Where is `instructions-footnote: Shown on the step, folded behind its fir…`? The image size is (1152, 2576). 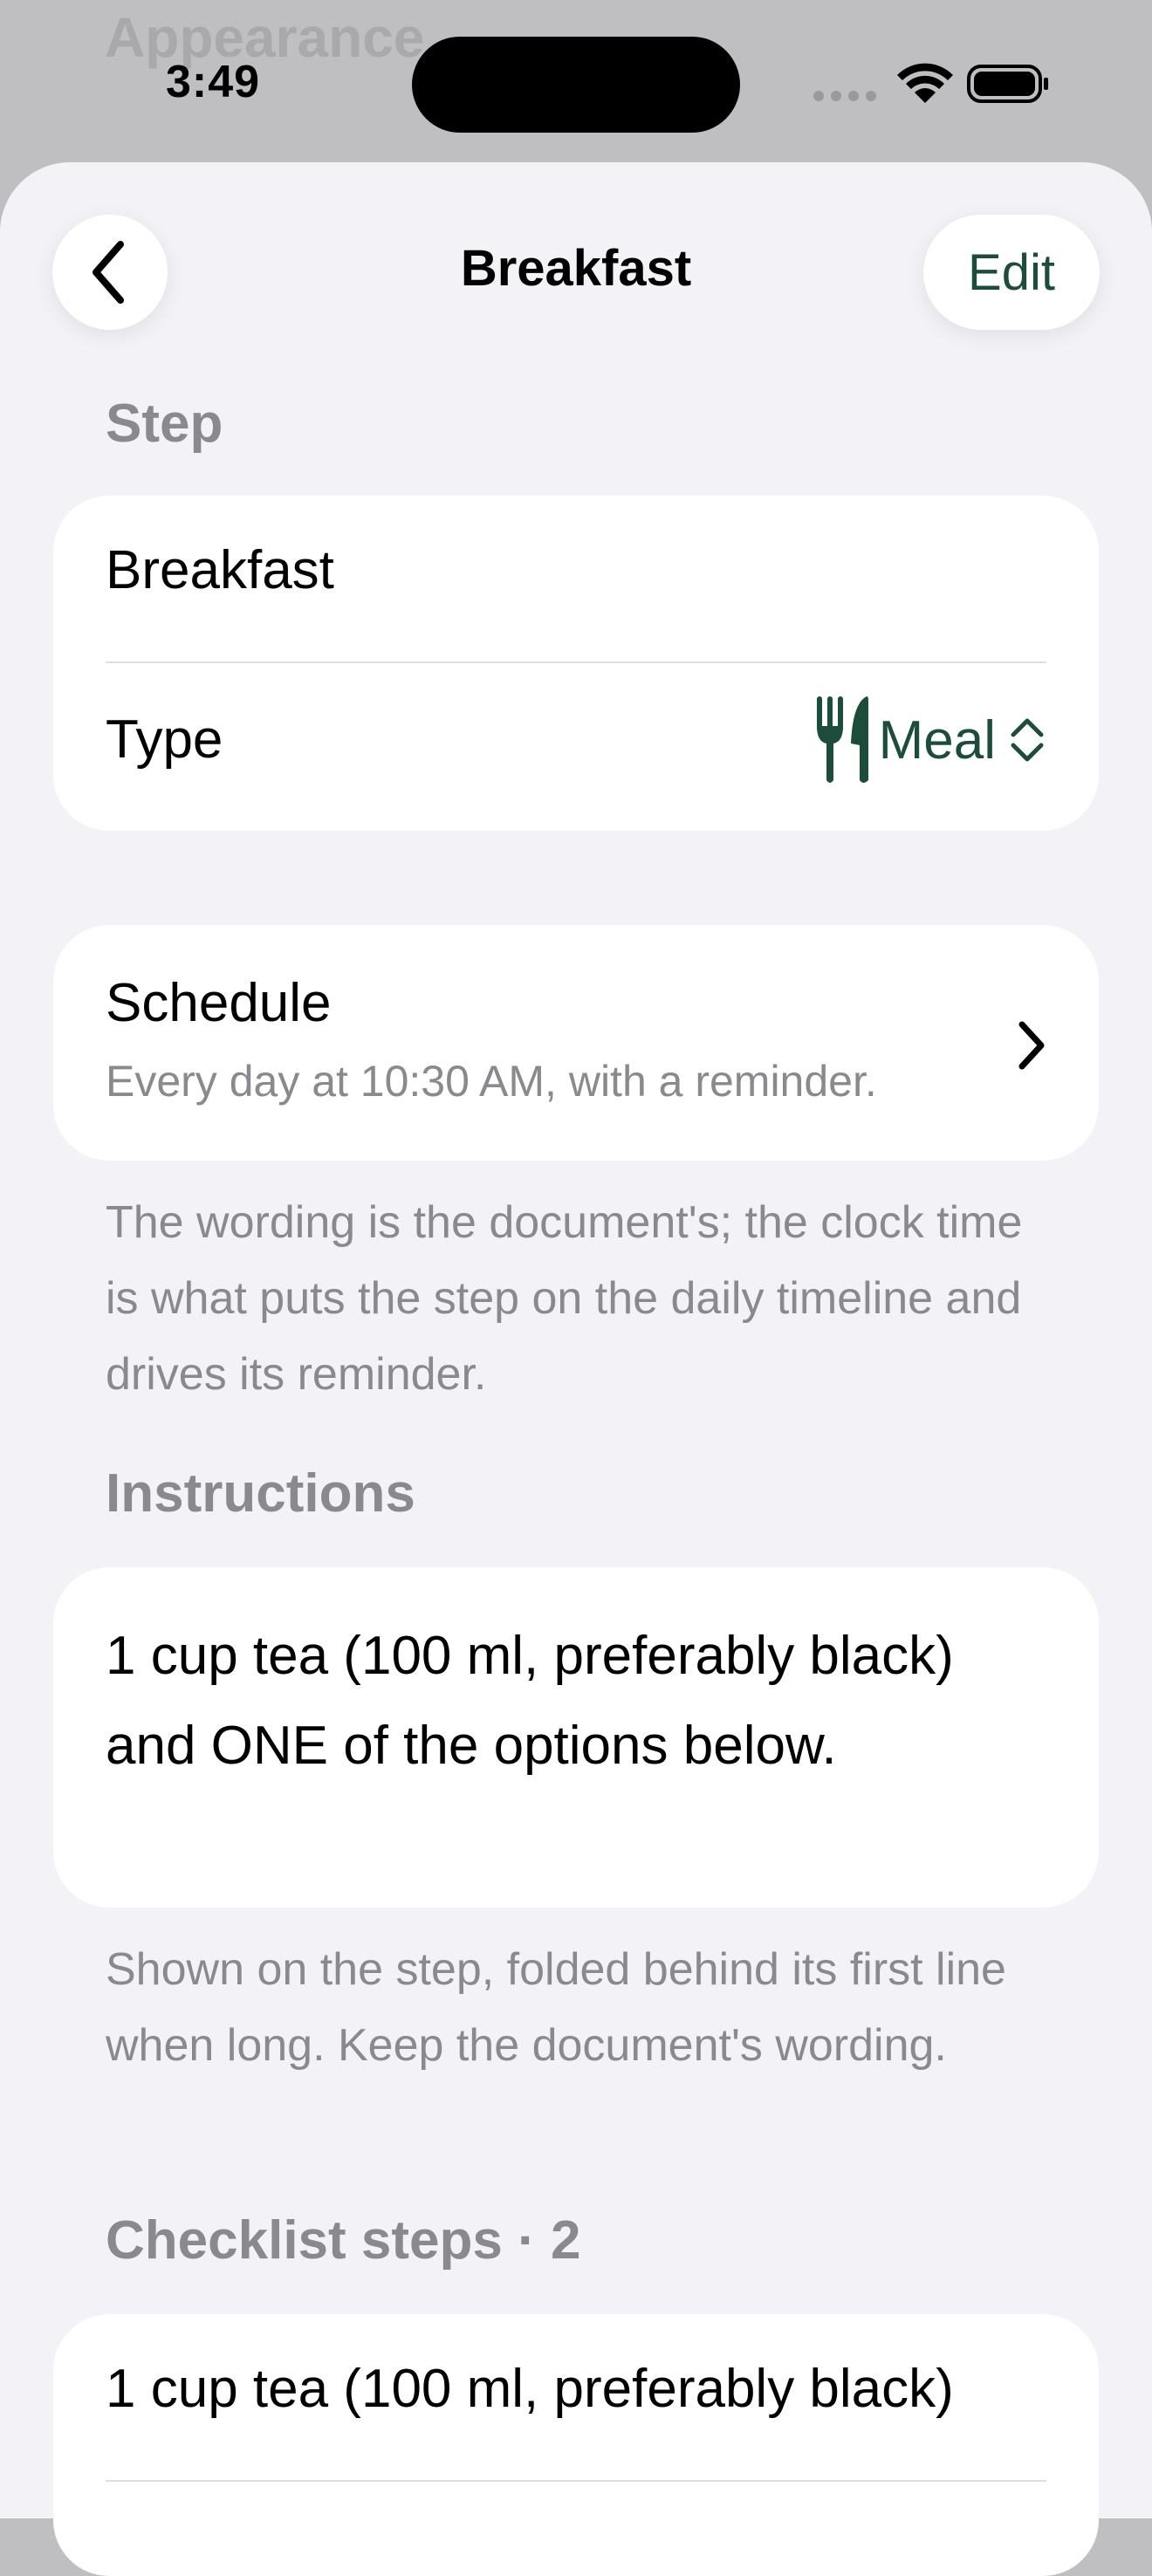 instructions-footnote: Shown on the step, folded behind its fir… is located at coordinates (556, 2008).